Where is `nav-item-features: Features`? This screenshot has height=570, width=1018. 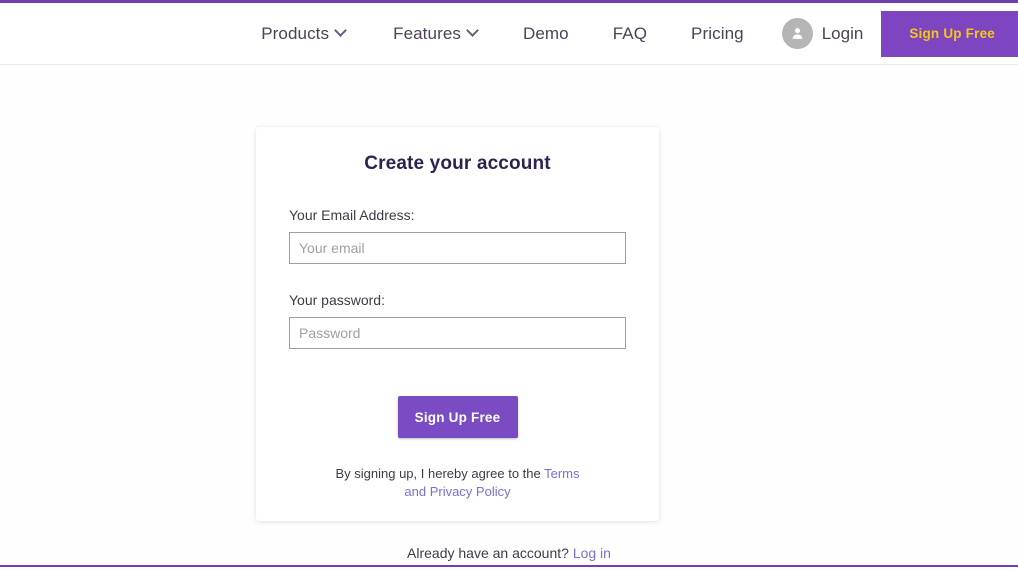
nav-item-features: Features is located at coordinates (435, 34).